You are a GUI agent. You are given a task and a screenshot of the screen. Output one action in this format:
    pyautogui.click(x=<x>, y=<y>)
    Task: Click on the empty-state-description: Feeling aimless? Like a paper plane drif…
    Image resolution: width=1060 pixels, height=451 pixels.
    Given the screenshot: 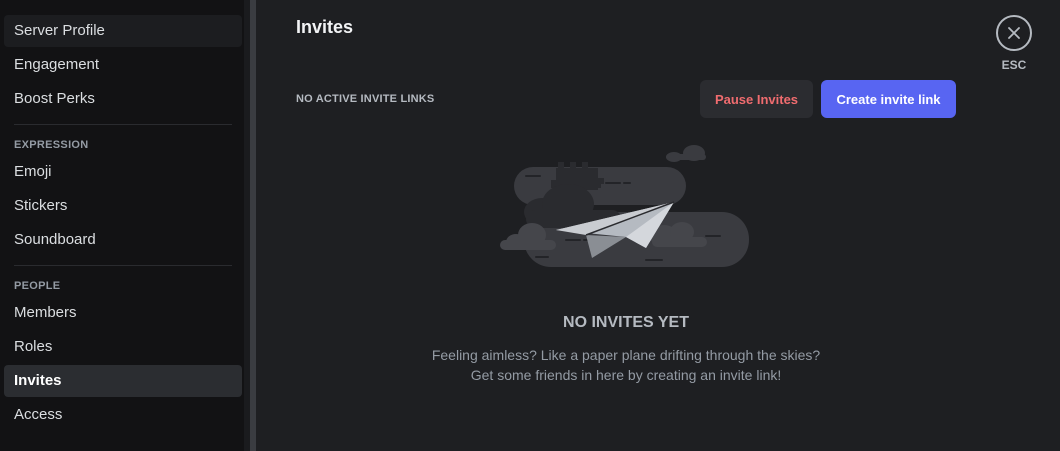 What is the action you would take?
    pyautogui.click(x=626, y=365)
    